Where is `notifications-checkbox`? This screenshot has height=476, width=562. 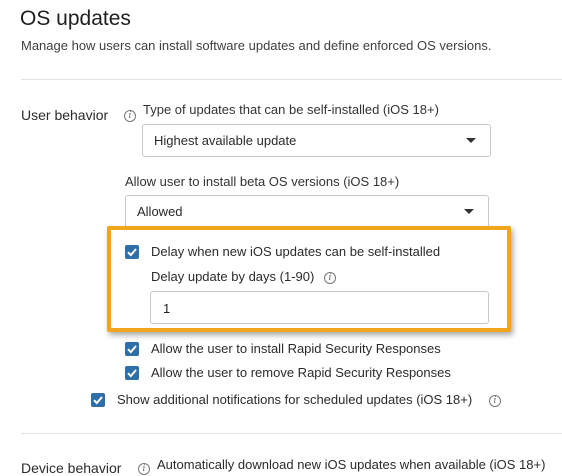
notifications-checkbox is located at coordinates (98, 400).